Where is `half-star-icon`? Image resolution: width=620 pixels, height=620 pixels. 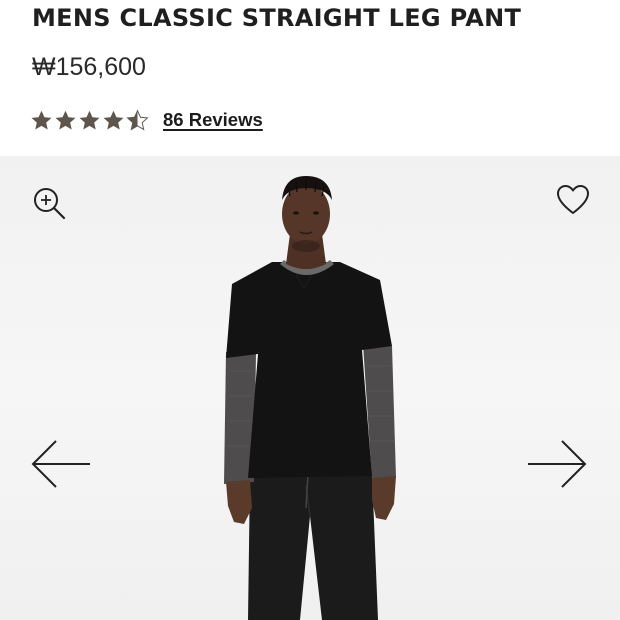 half-star-icon is located at coordinates (137, 119).